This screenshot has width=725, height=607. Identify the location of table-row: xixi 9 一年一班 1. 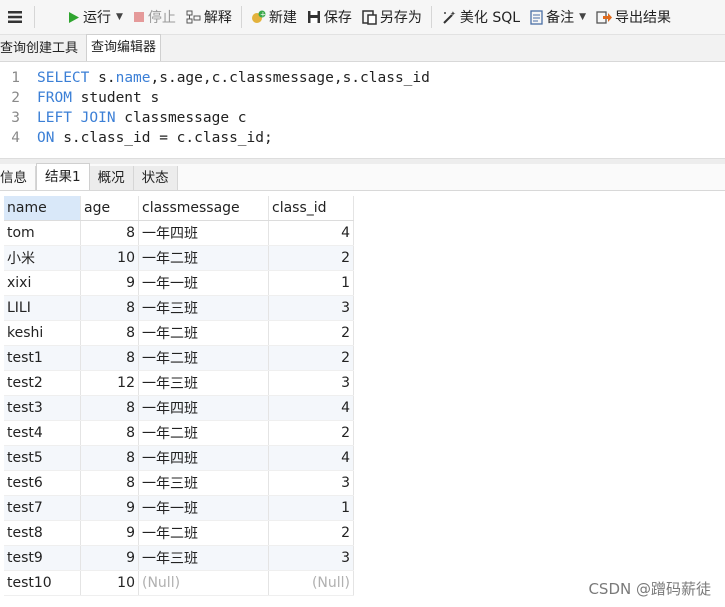
(179, 283).